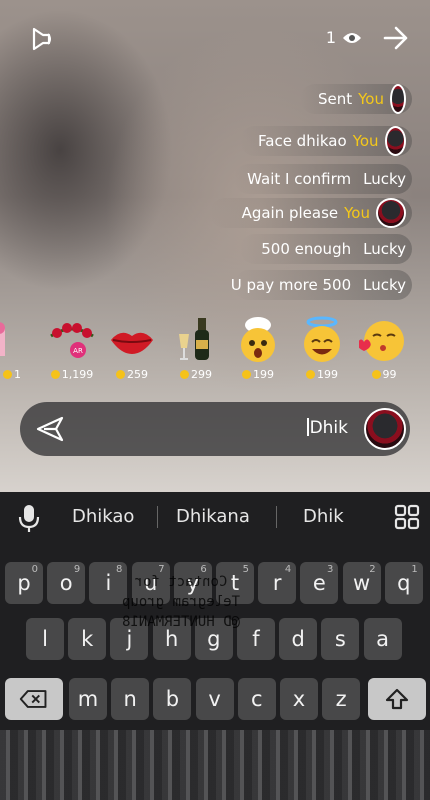 The height and width of the screenshot is (800, 430). I want to click on watermark-line: Telegram group, so click(181, 602).